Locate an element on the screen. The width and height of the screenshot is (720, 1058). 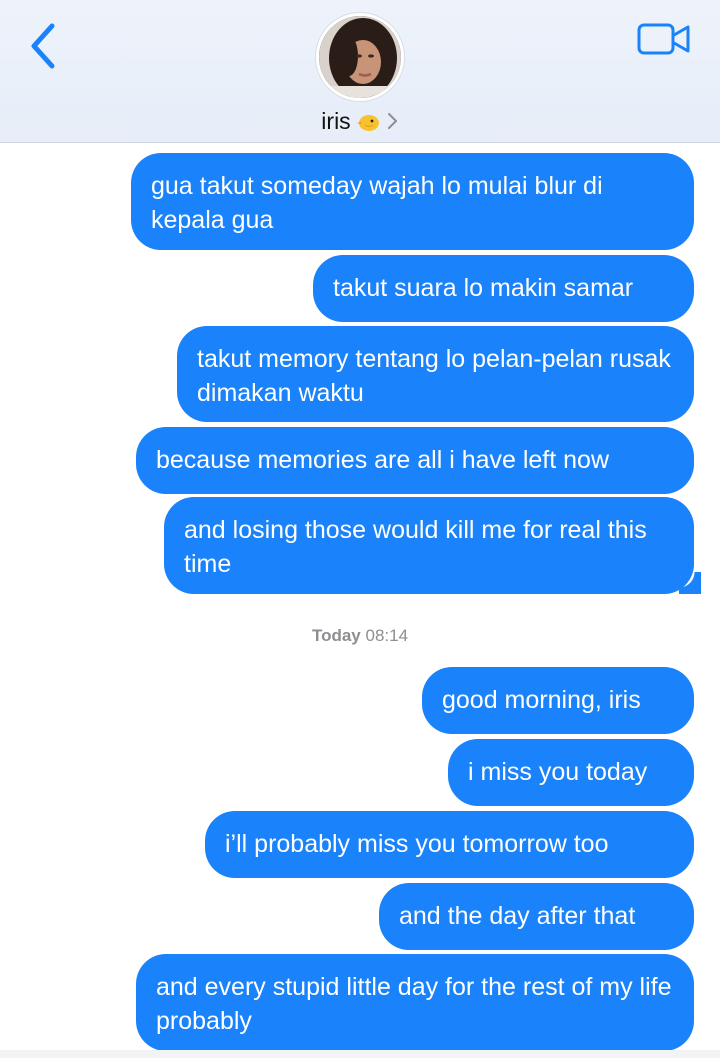
conversation-header: iris is located at coordinates (360, 71).